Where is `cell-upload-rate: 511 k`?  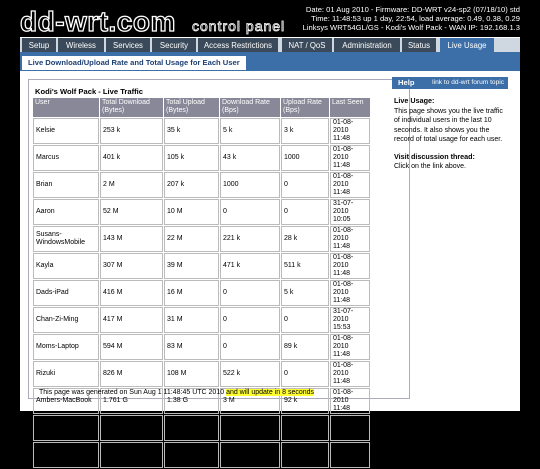
cell-upload-rate: 511 k is located at coordinates (305, 266).